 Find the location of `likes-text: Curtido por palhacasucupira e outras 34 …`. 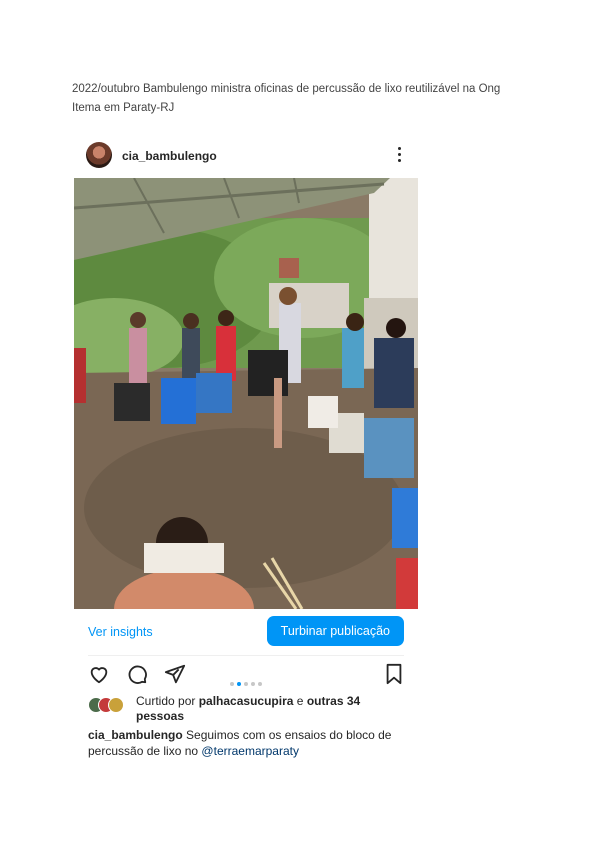

likes-text: Curtido por palhacasucupira e outras 34 … is located at coordinates (271, 709).